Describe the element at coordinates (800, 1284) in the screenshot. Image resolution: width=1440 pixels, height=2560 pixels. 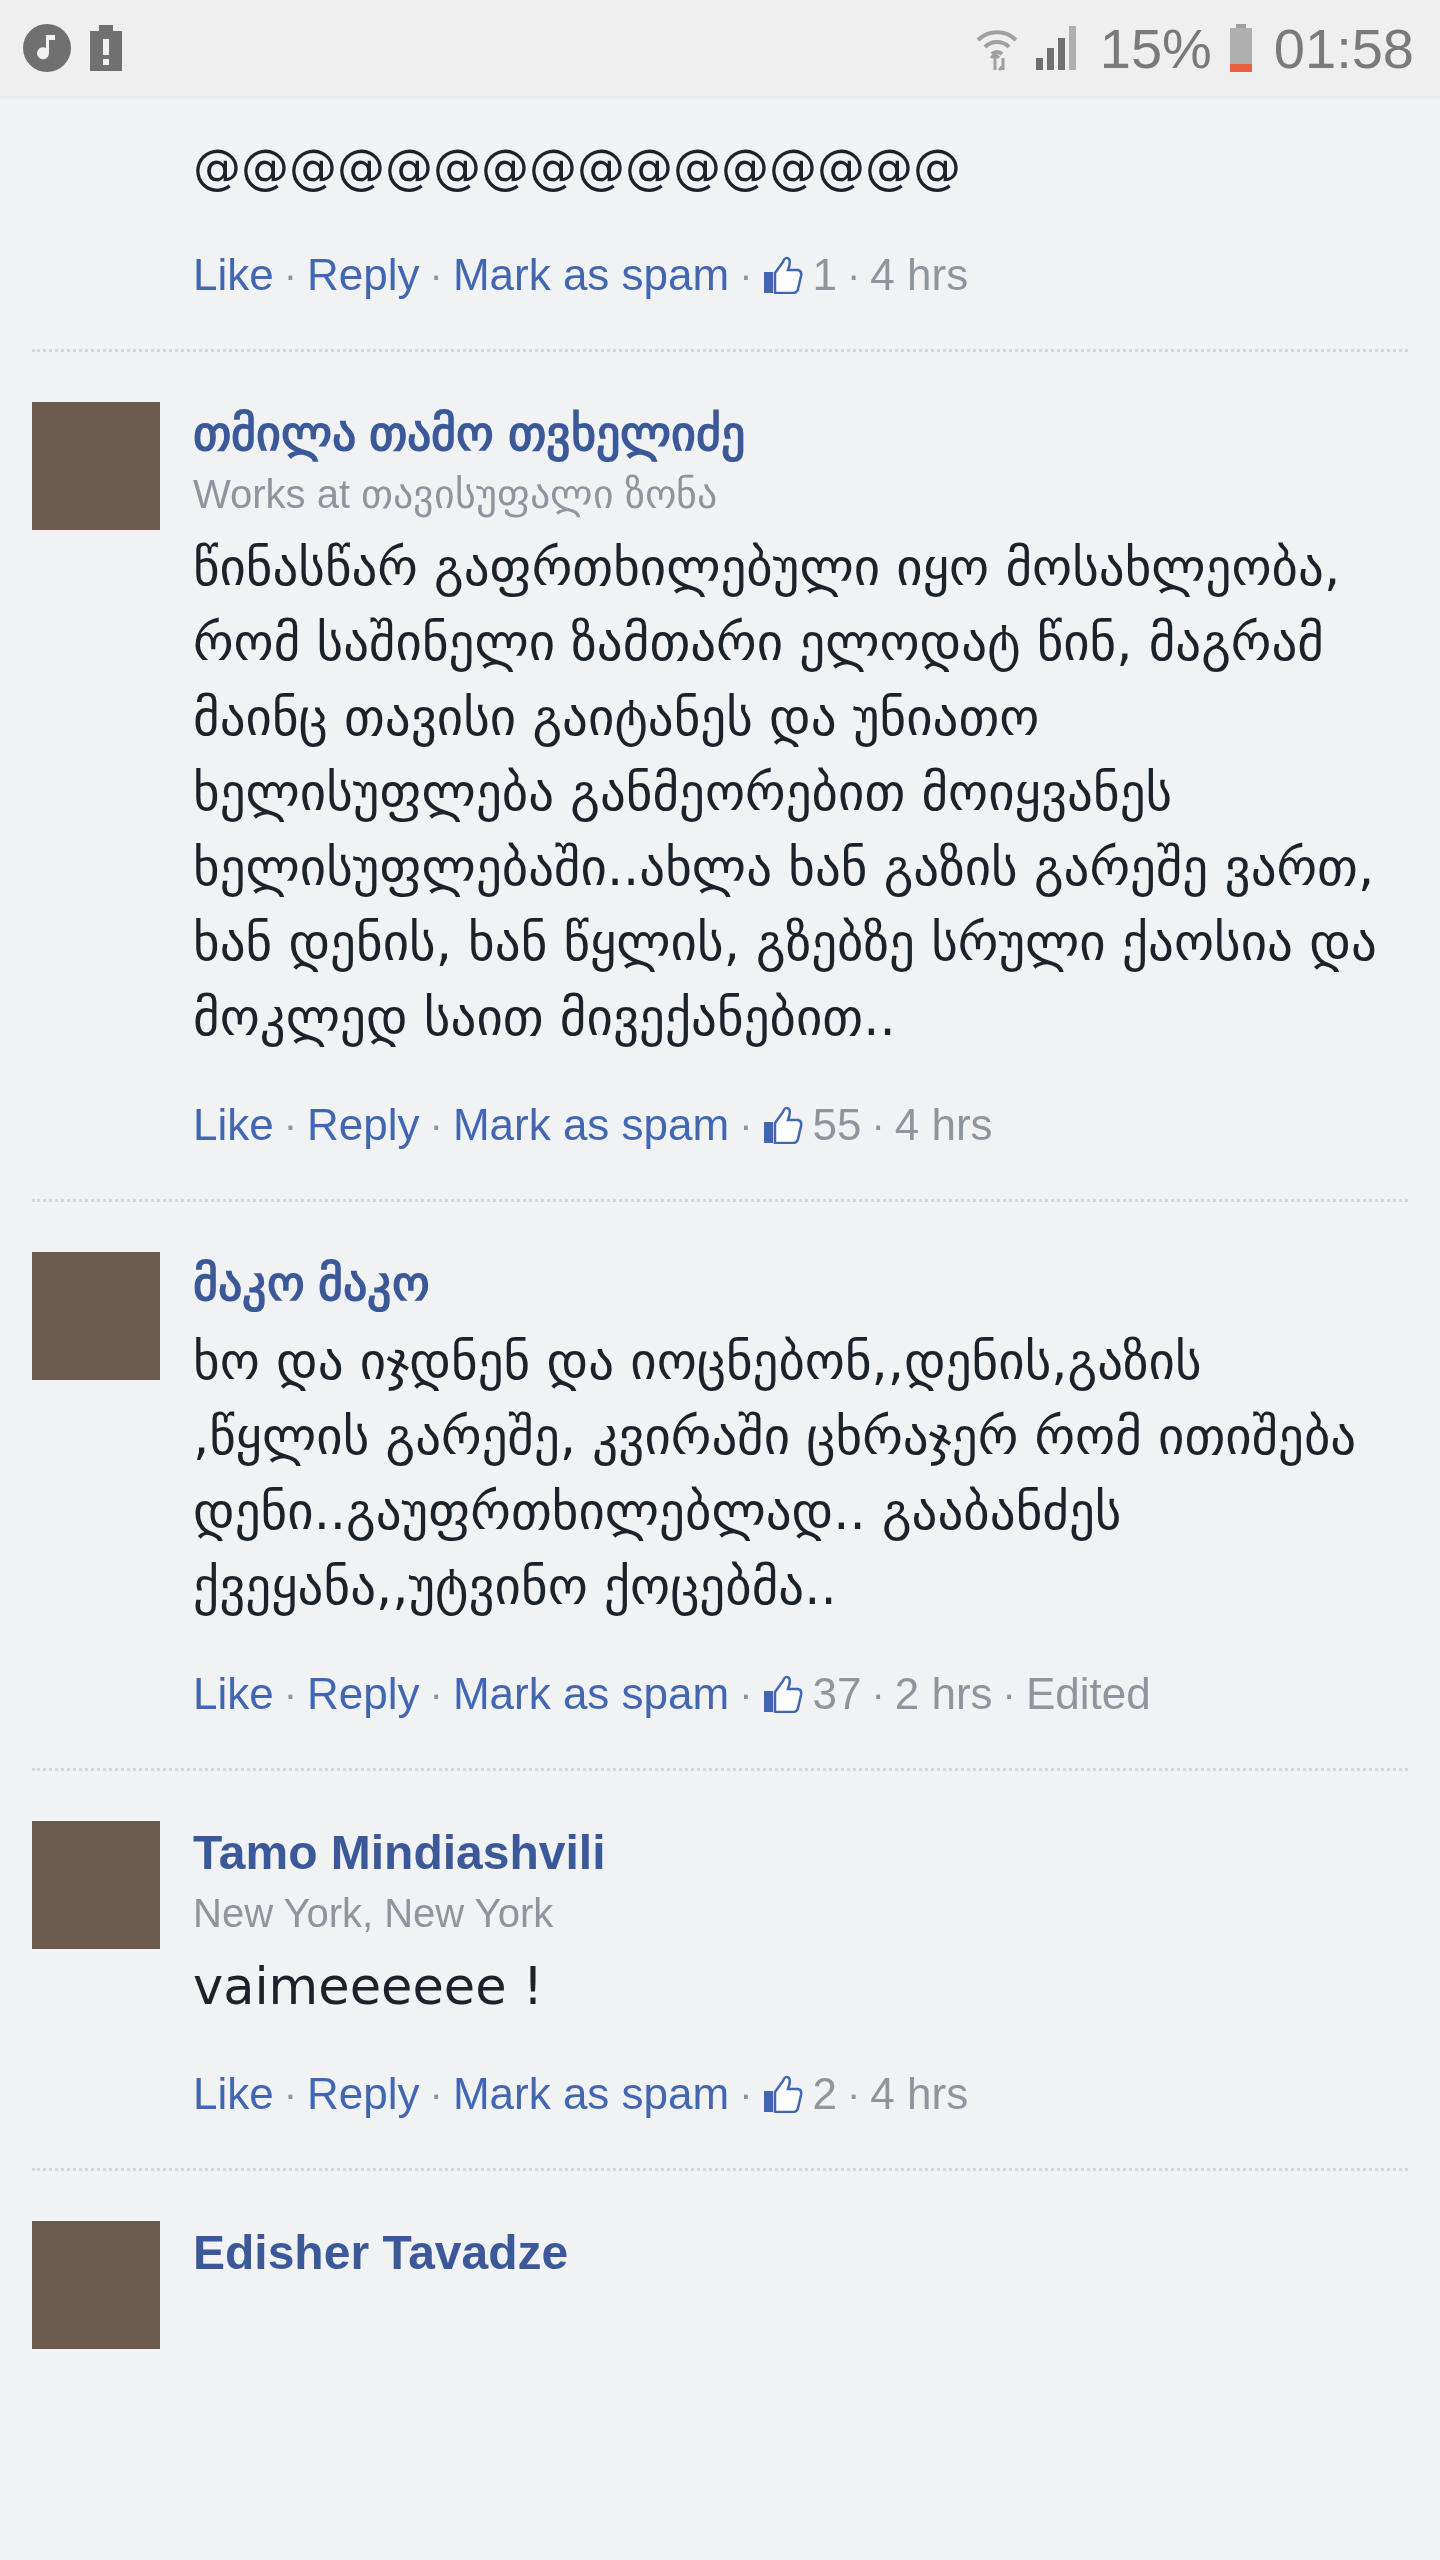
I see `author-name-link: მაკო მაკო` at that location.